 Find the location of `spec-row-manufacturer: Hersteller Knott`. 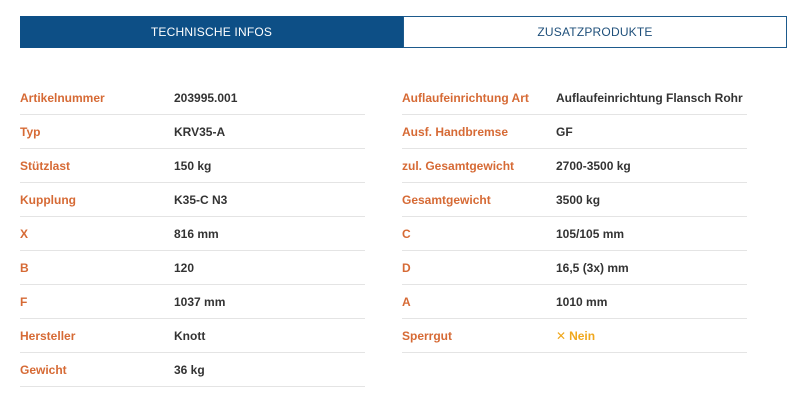

spec-row-manufacturer: Hersteller Knott is located at coordinates (192, 336).